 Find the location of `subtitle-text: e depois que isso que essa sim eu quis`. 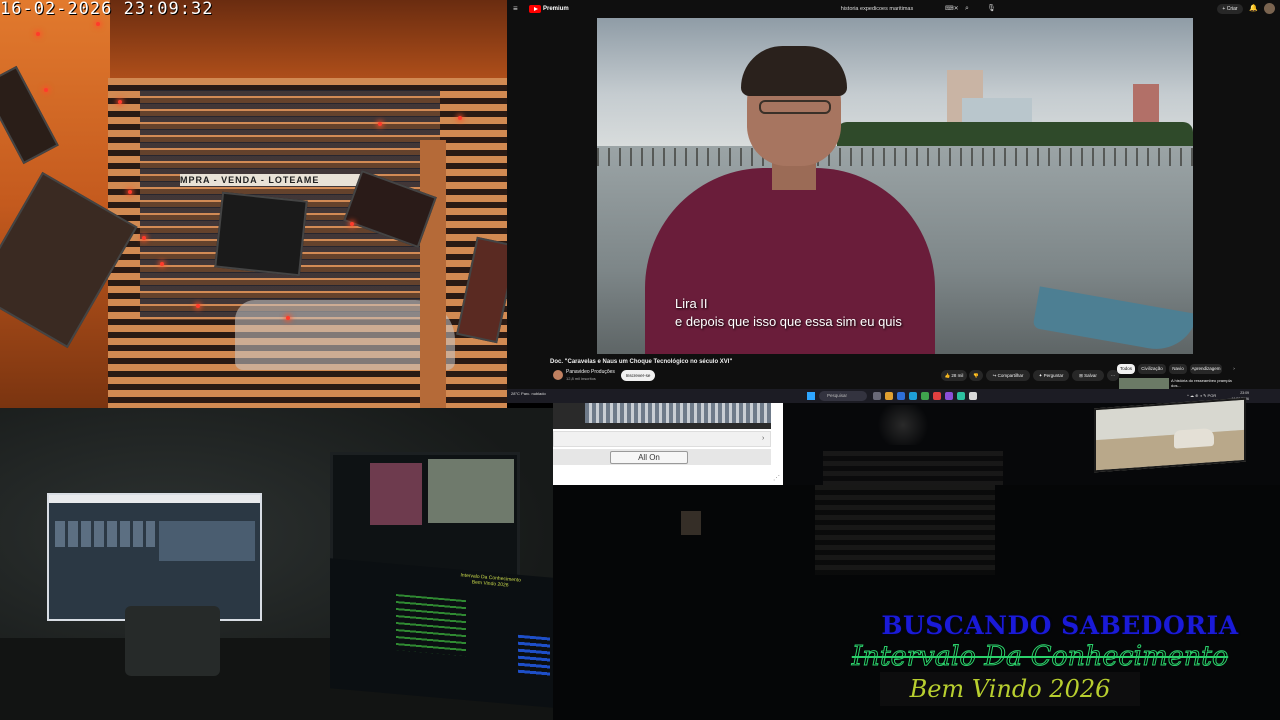

subtitle-text: e depois que isso que essa sim eu quis is located at coordinates (788, 321).